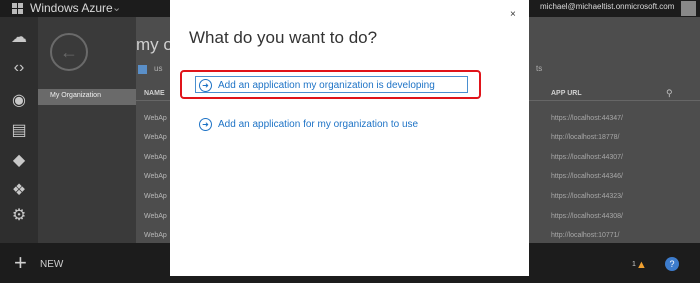 The width and height of the screenshot is (700, 283). I want to click on highlight-annotation, so click(330, 84).